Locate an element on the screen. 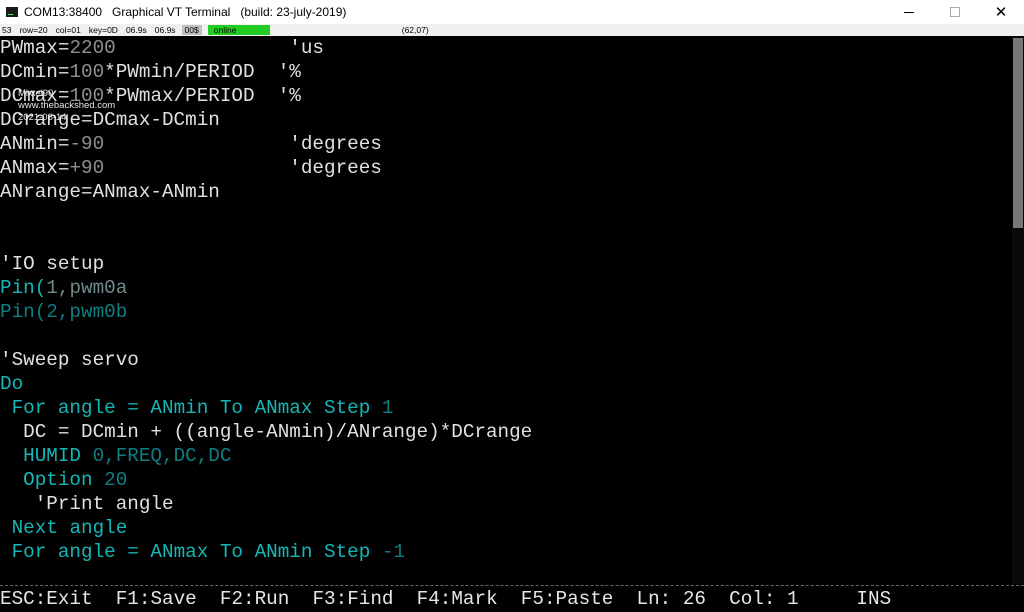  minimize-button is located at coordinates (909, 12).